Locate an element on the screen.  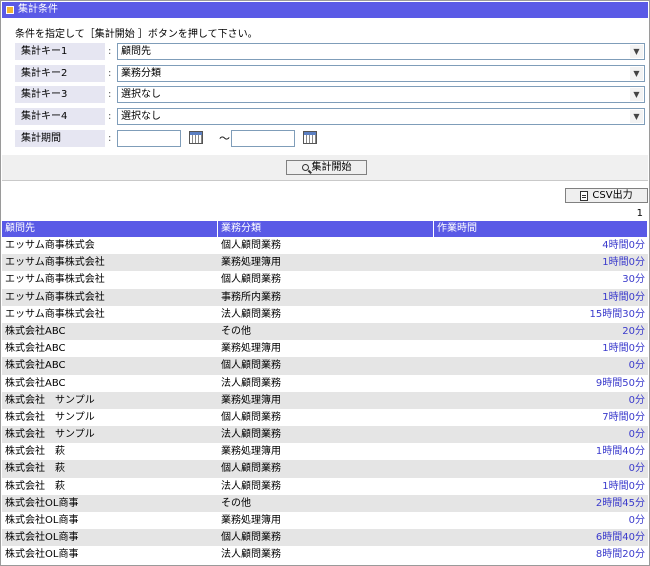
key-label-2: 集計キー2 is located at coordinates (60, 73).